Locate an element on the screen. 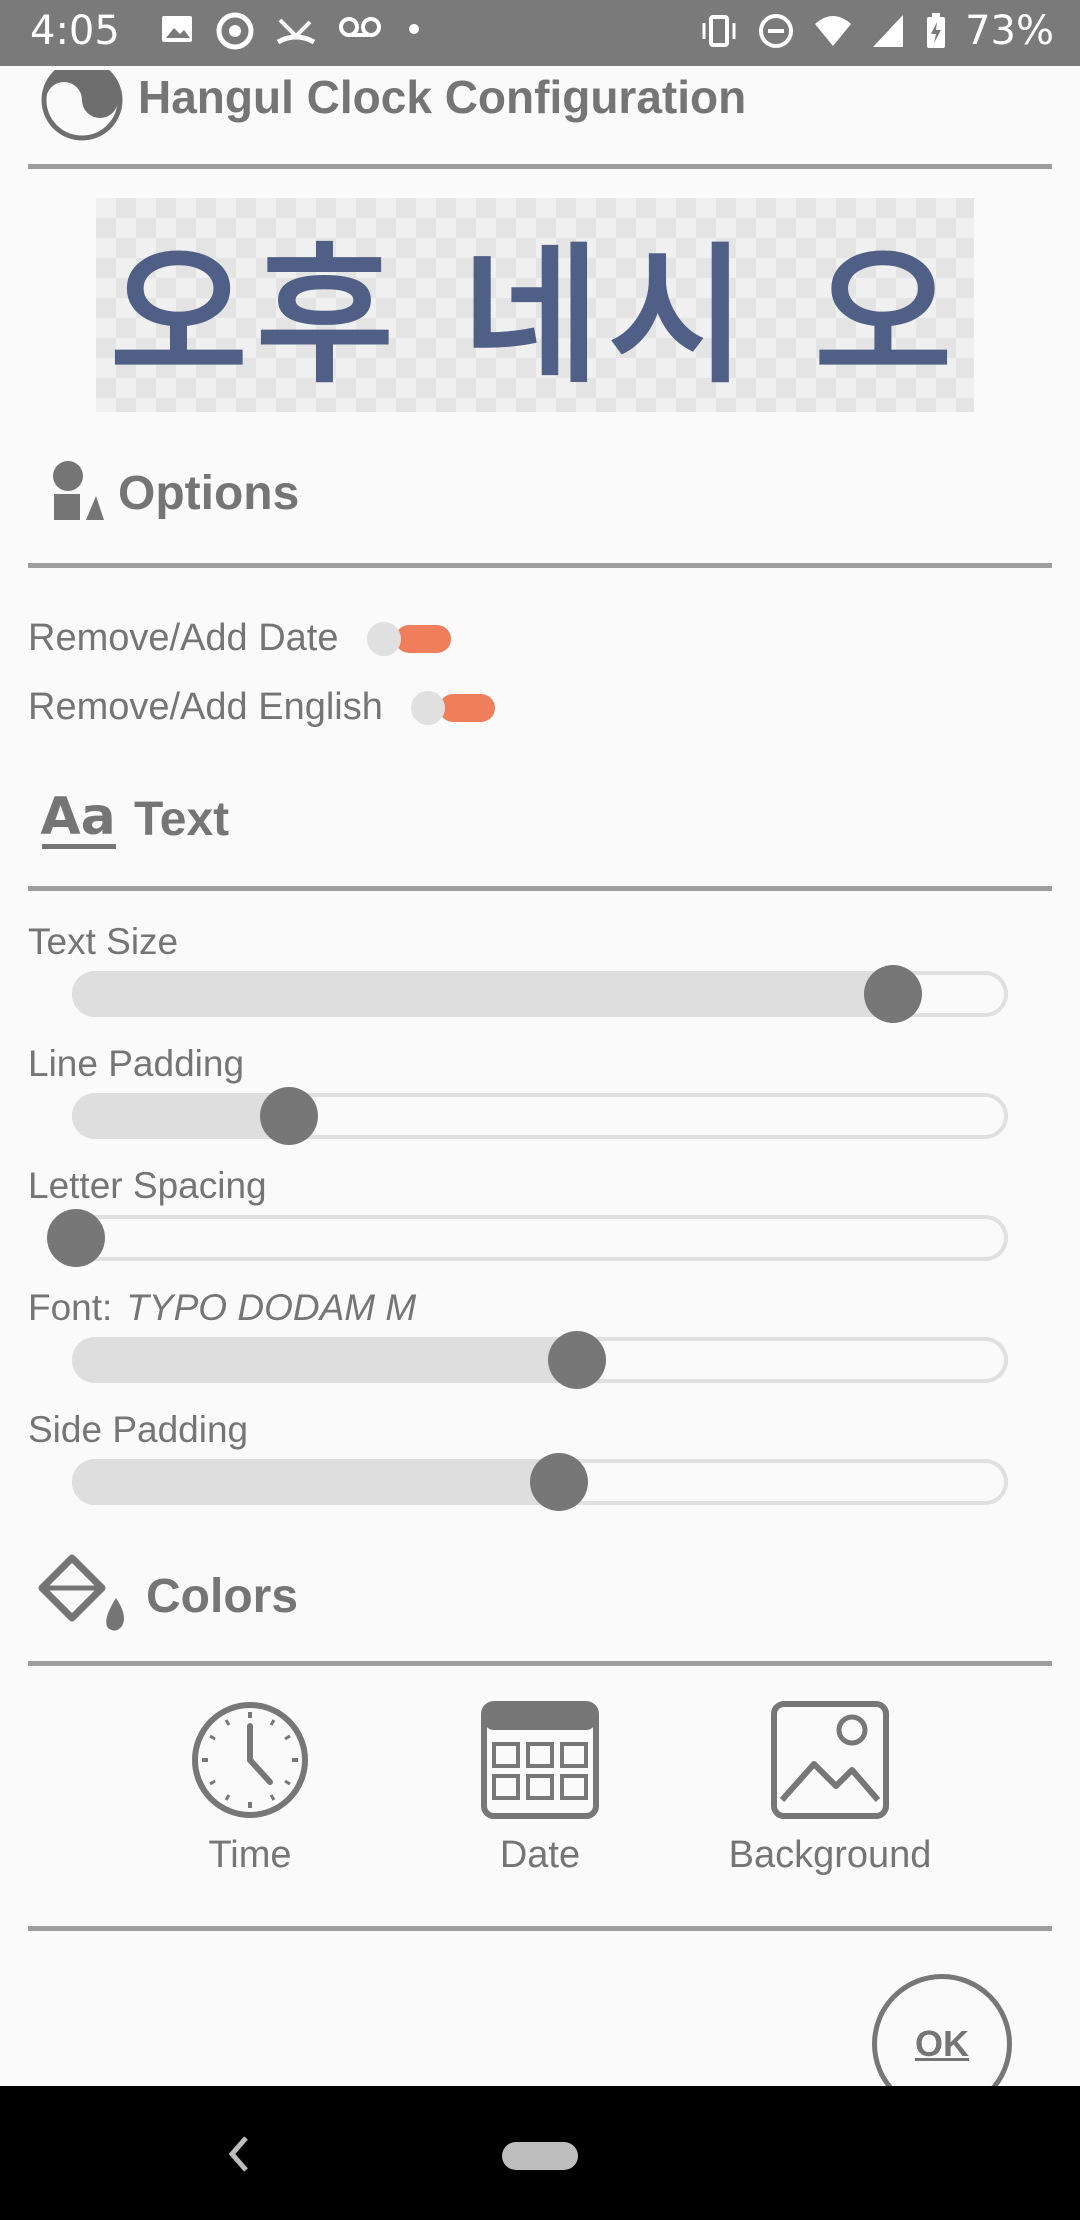 Image resolution: width=1080 pixels, height=2220 pixels. image-notification-icon is located at coordinates (177, 29).